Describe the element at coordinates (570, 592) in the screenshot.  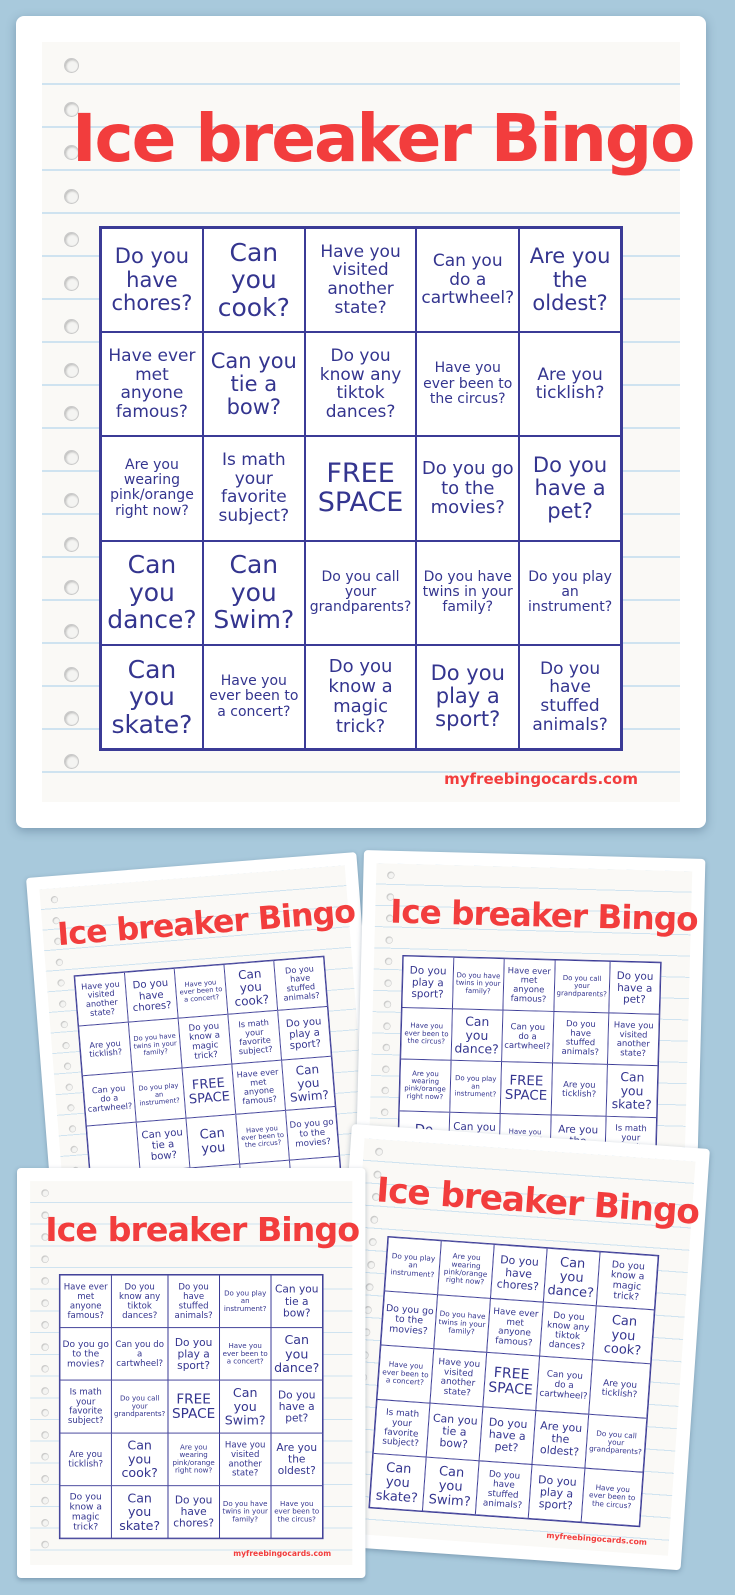
I see `bingo-cell: Do you play an instrument?` at that location.